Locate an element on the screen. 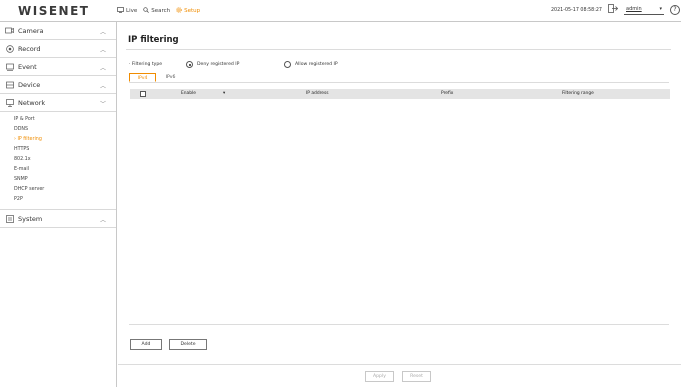 This screenshot has height=387, width=681. user-select: admin ▾ is located at coordinates (644, 9).